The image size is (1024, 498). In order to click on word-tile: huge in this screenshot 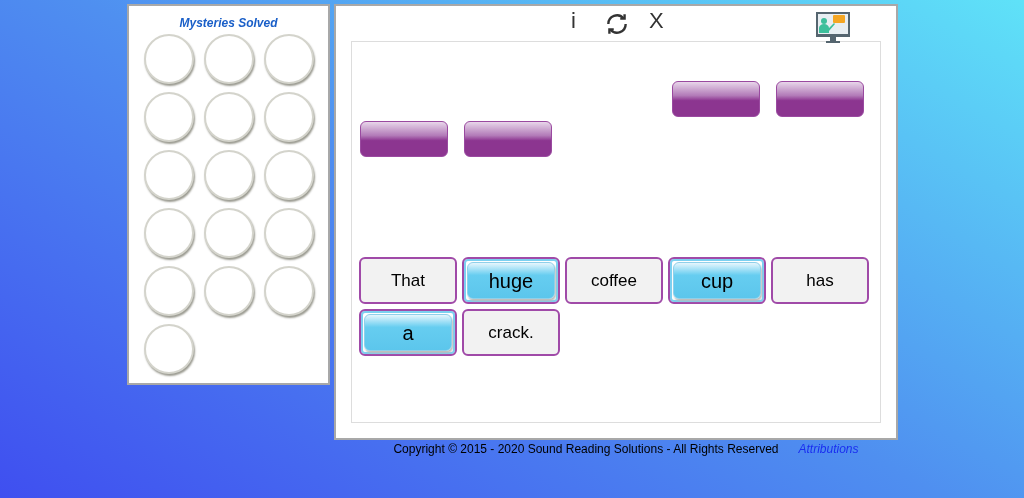, I will do `click(511, 280)`.